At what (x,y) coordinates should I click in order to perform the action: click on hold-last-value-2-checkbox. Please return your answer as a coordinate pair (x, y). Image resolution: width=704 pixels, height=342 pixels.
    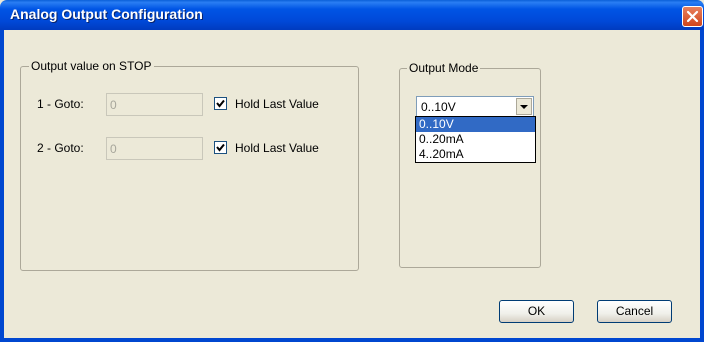
    Looking at the image, I should click on (220, 147).